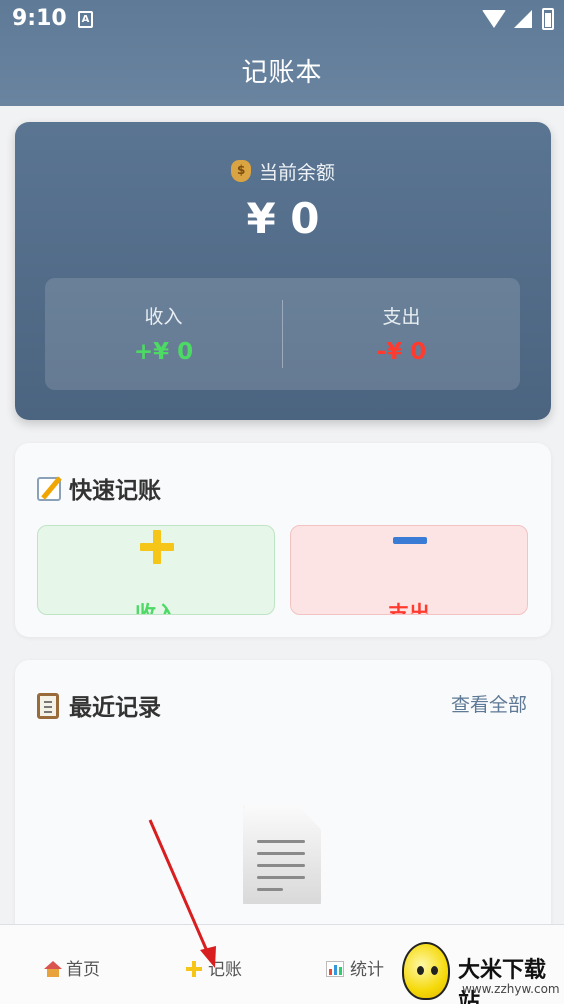 Image resolution: width=564 pixels, height=1004 pixels. What do you see at coordinates (502, 981) in the screenshot?
I see `watermark-title: 大米下载站` at bounding box center [502, 981].